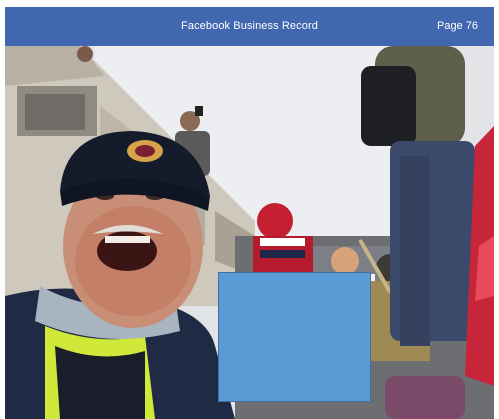 Image resolution: width=499 pixels, height=419 pixels. I want to click on page-number: Page 76, so click(457, 26).